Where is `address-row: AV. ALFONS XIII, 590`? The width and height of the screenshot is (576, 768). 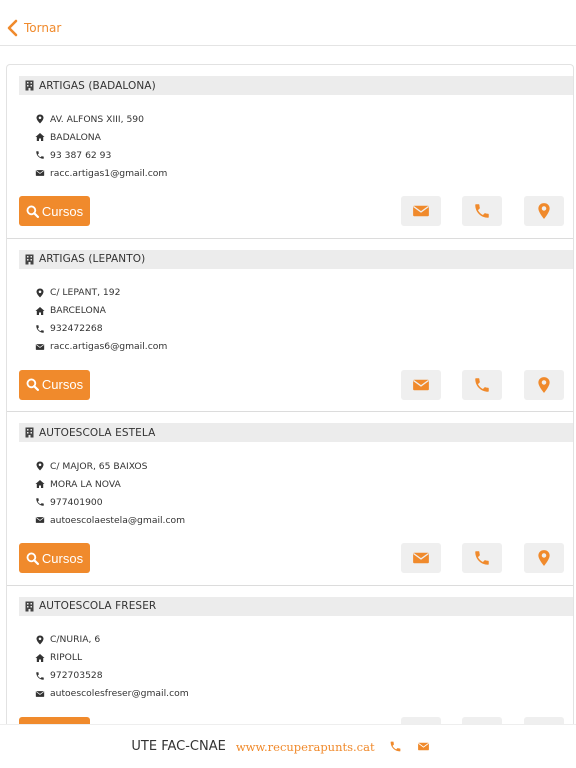 address-row: AV. ALFONS XIII, 590 is located at coordinates (101, 119).